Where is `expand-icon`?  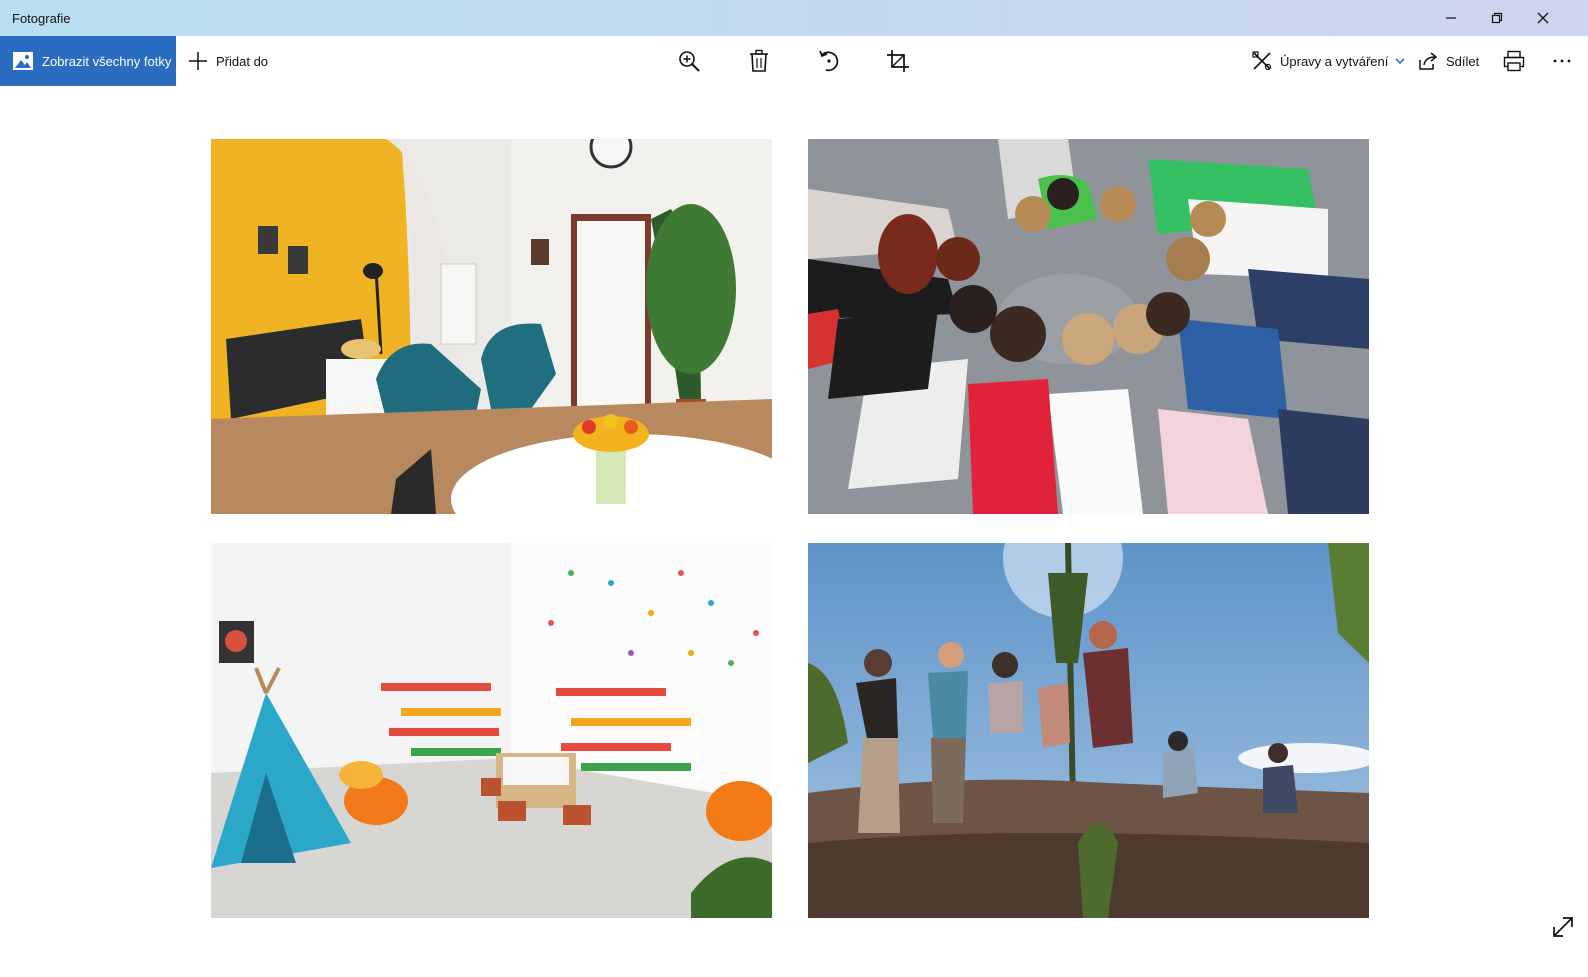 expand-icon is located at coordinates (1563, 927).